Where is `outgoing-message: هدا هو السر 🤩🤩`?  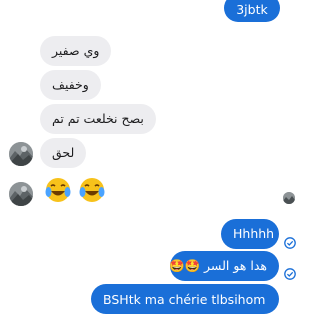 outgoing-message: هدا هو السر 🤩🤩 is located at coordinates (223, 266).